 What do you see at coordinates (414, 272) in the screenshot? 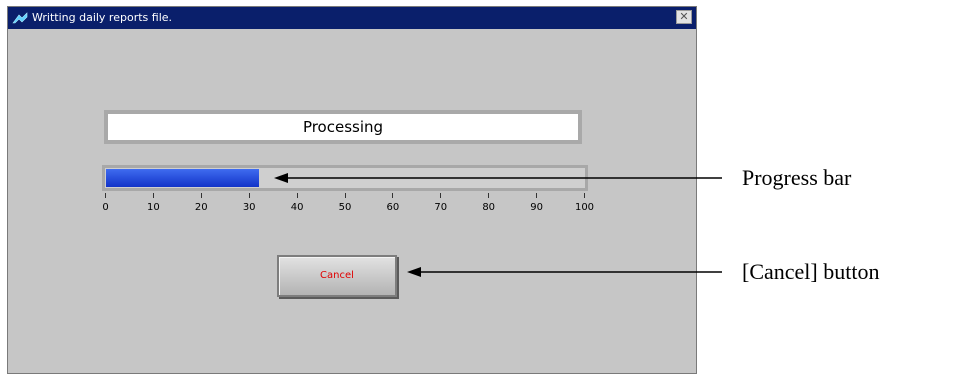
I see `cancel-button-arrowhead` at bounding box center [414, 272].